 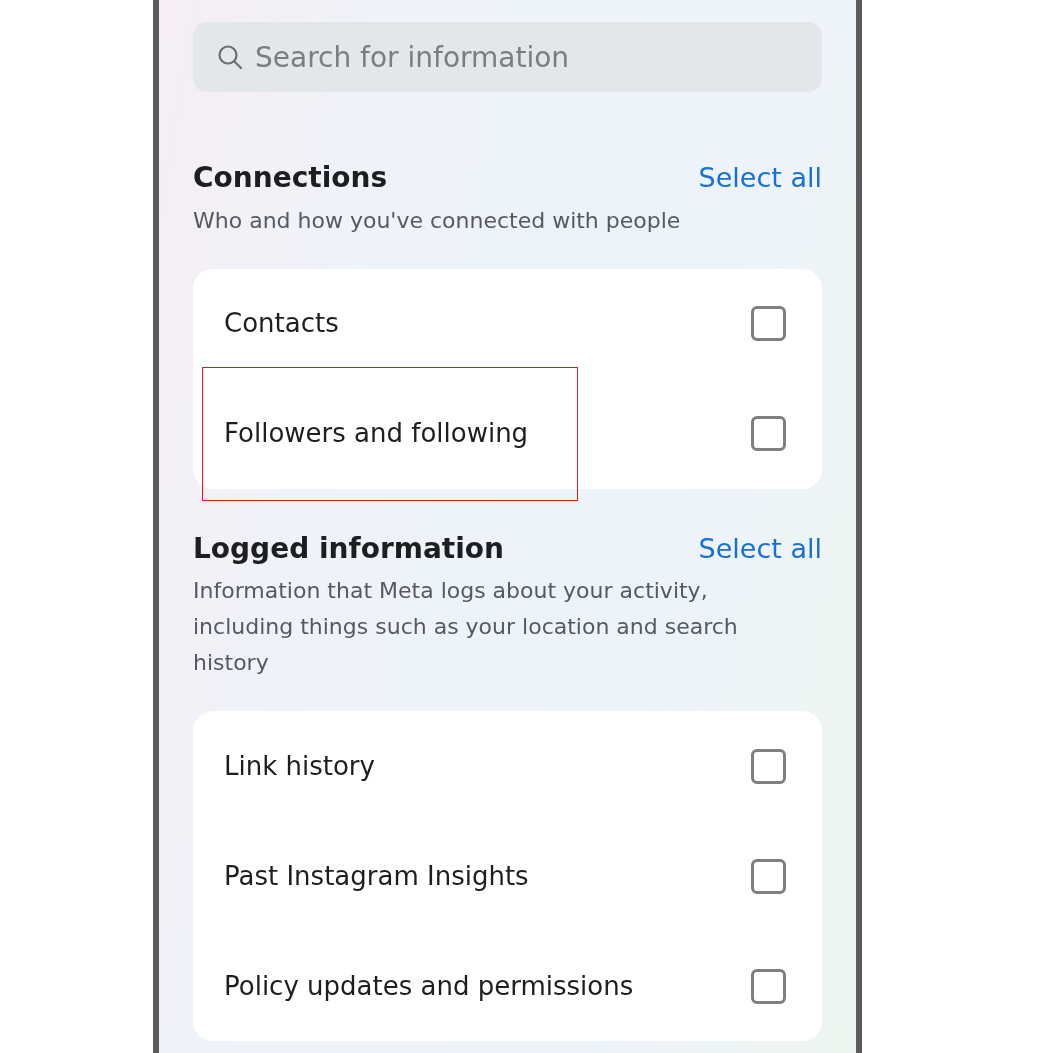 I want to click on option-label: Policy updates and permissions, so click(x=429, y=986).